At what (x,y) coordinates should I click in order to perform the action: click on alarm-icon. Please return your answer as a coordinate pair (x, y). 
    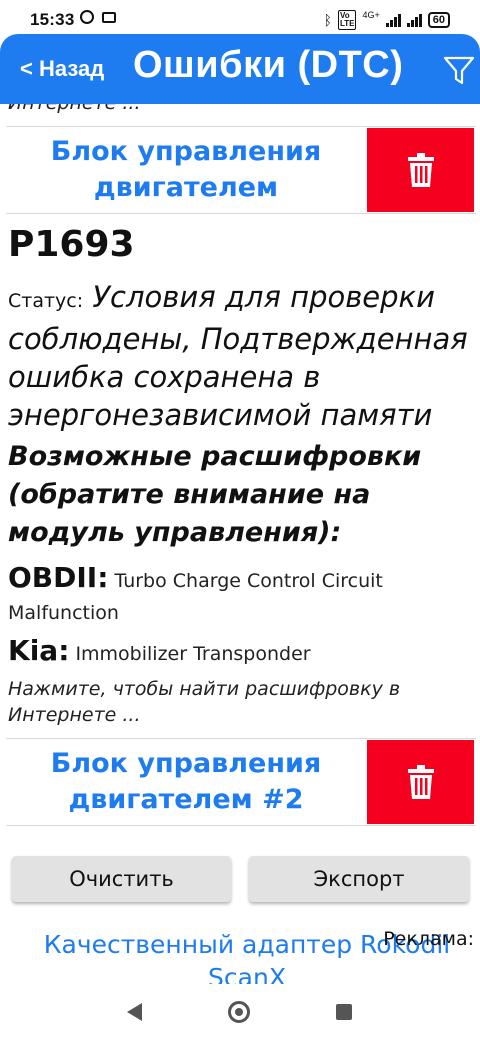
    Looking at the image, I should click on (87, 17).